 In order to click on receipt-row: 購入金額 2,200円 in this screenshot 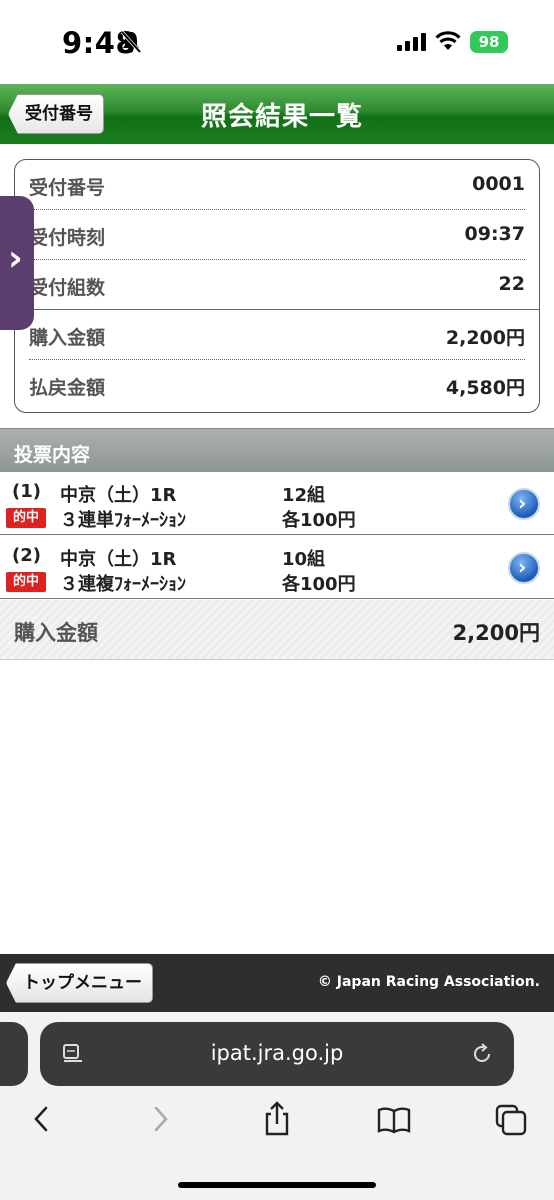, I will do `click(277, 335)`.